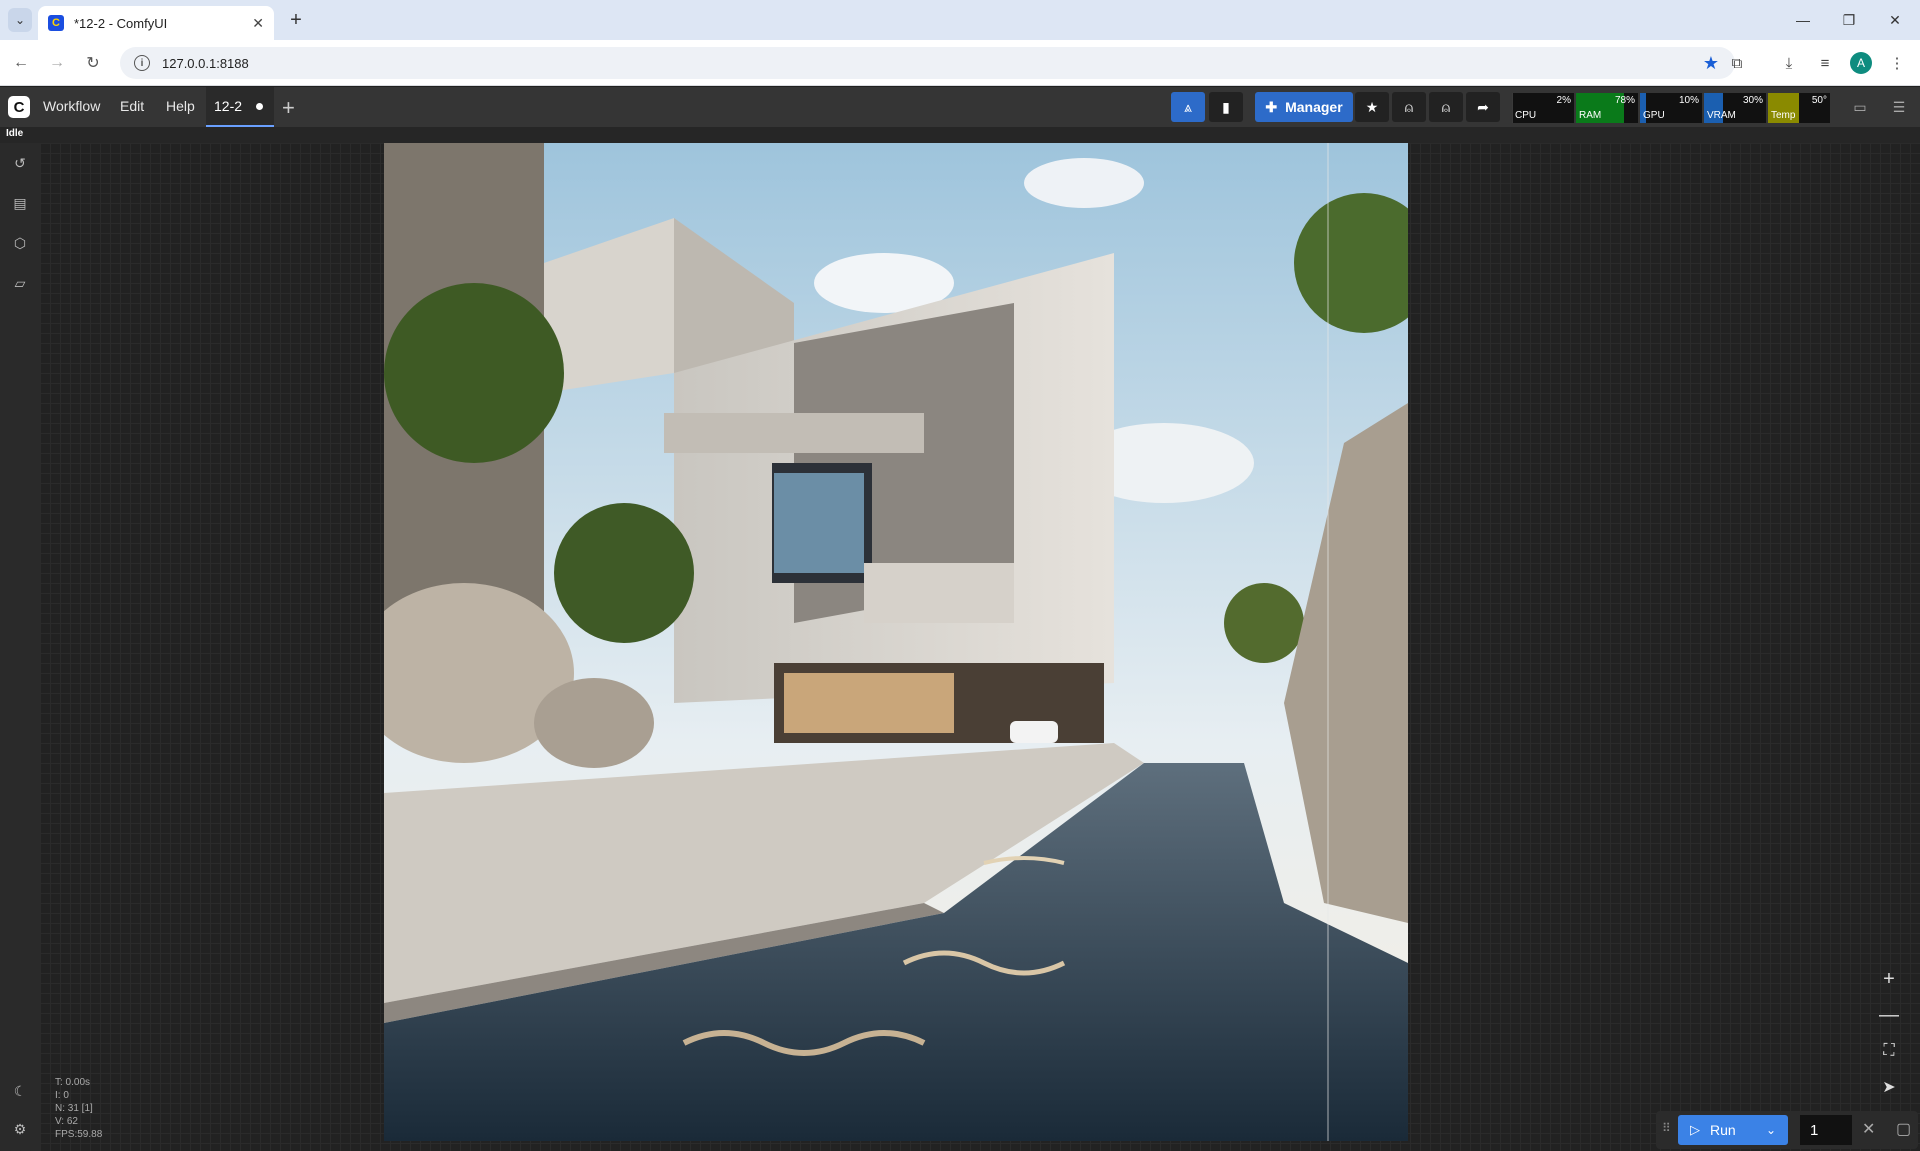 The image size is (1920, 1151). Describe the element at coordinates (1654, 115) in the screenshot. I see `gpu-label: GPU` at that location.